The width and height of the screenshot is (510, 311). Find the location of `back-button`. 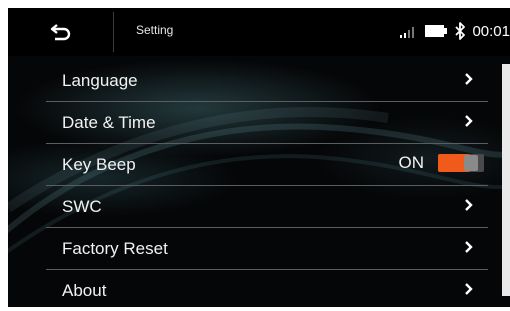

back-button is located at coordinates (60, 32).